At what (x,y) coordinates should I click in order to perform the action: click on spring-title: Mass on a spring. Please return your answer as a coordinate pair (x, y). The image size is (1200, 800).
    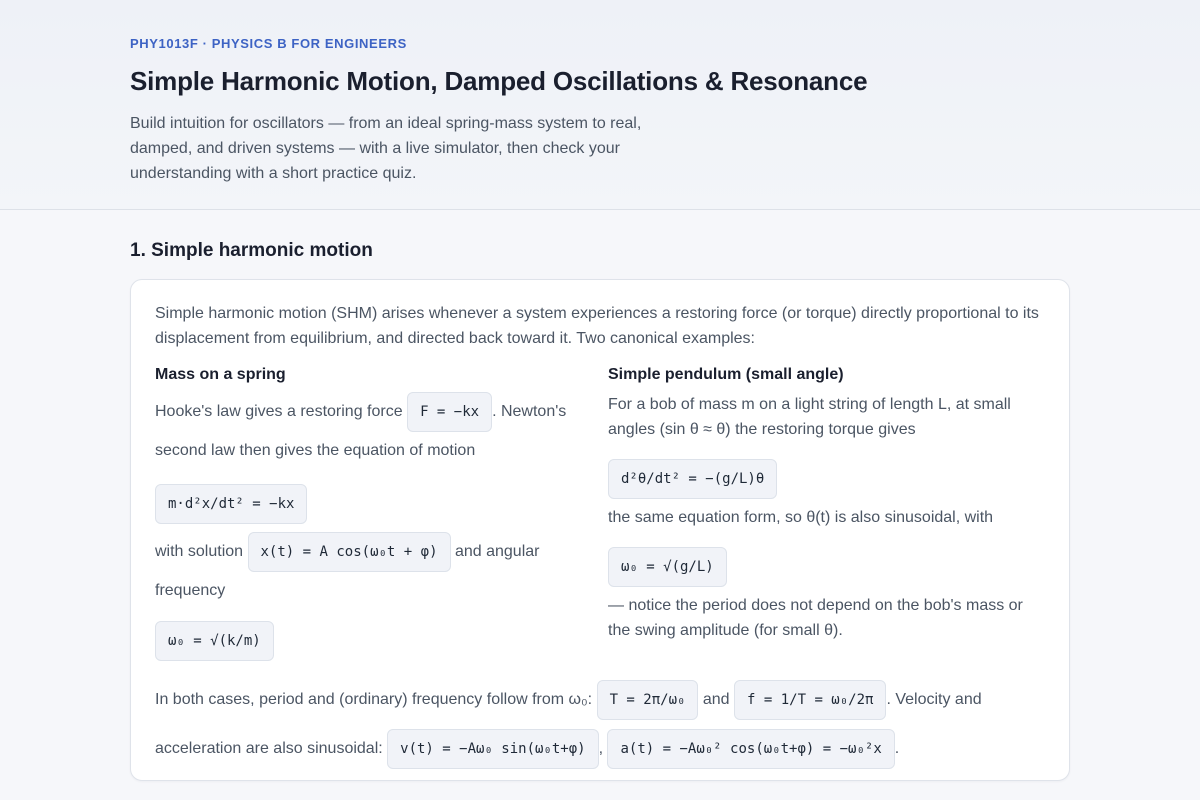
    Looking at the image, I should click on (220, 374).